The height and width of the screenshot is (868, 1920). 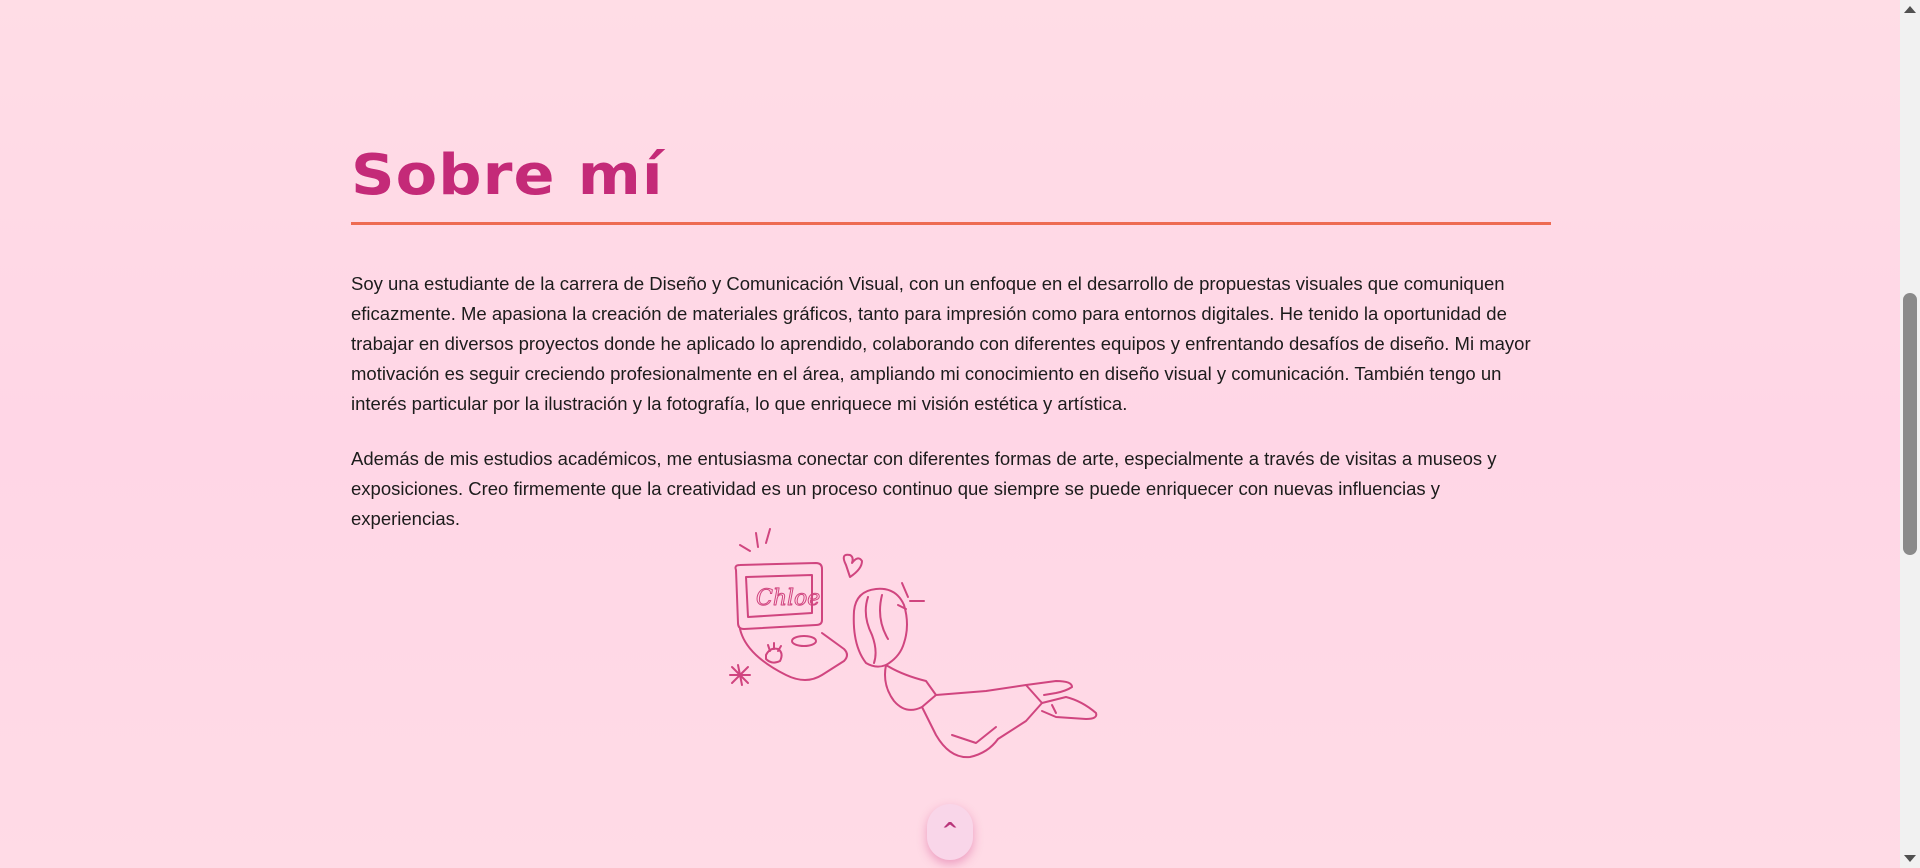 I want to click on laptop-screen-text: Chloe, so click(x=788, y=598).